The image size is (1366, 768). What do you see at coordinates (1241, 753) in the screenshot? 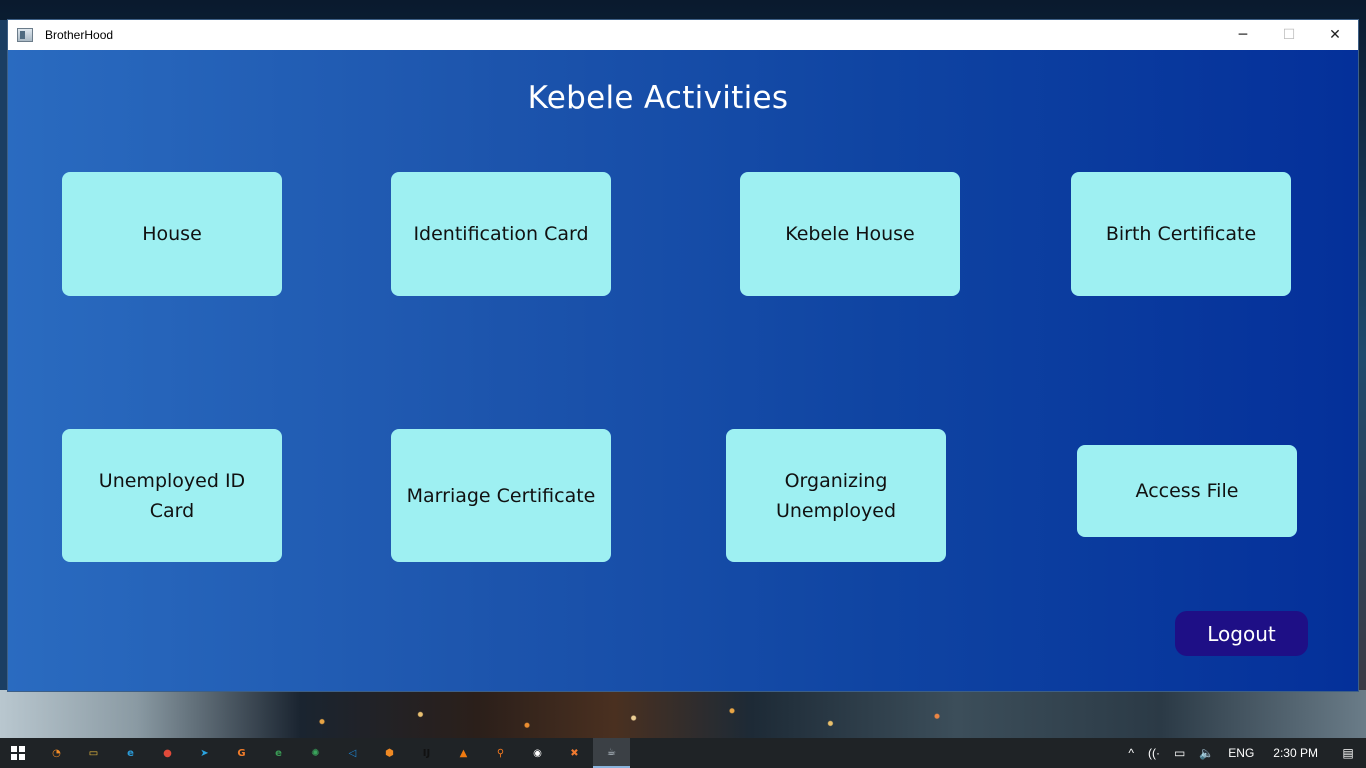
I see `language-indicator: ENG` at bounding box center [1241, 753].